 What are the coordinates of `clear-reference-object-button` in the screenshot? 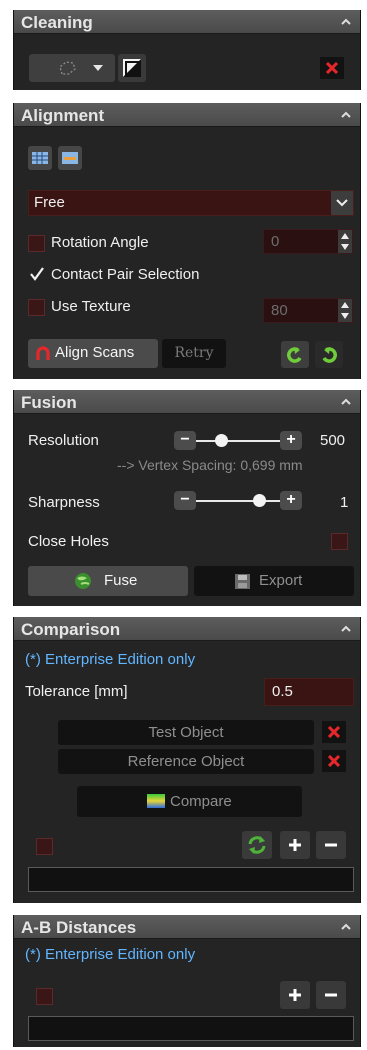 It's located at (334, 761).